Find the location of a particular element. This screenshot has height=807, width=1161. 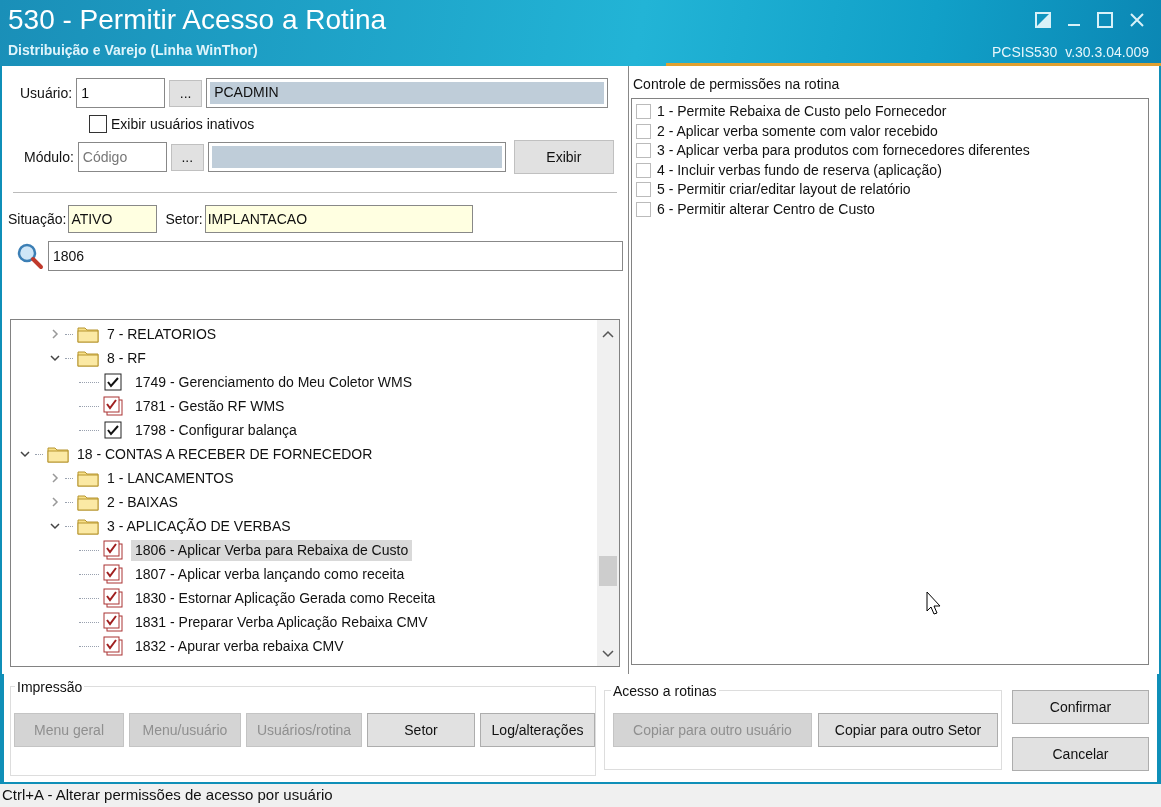

tree-item: 1807 - Aplicar verba lançando como receita is located at coordinates (270, 574).